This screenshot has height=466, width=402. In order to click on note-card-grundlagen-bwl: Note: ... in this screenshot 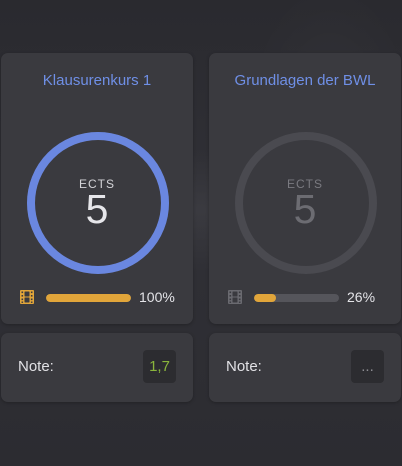, I will do `click(305, 367)`.